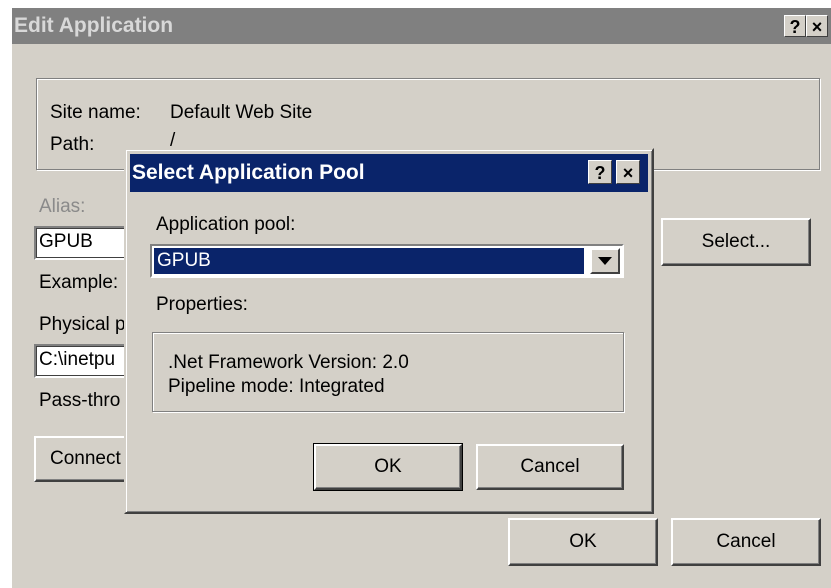  What do you see at coordinates (82, 324) in the screenshot?
I see `physical-path-label: Physical p` at bounding box center [82, 324].